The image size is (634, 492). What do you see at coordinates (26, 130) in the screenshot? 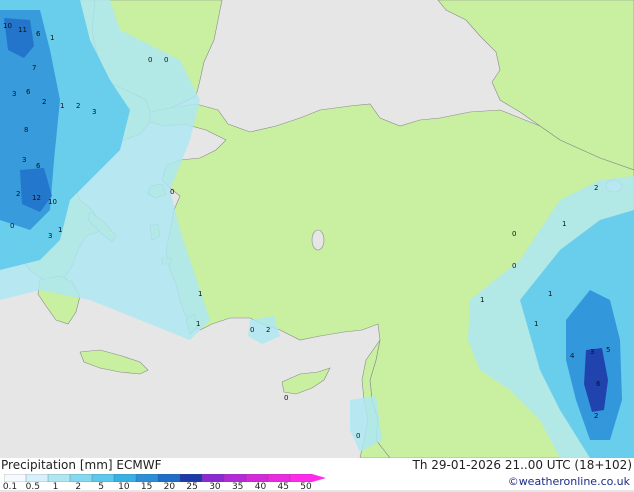
I see `precip-value: 8` at bounding box center [26, 130].